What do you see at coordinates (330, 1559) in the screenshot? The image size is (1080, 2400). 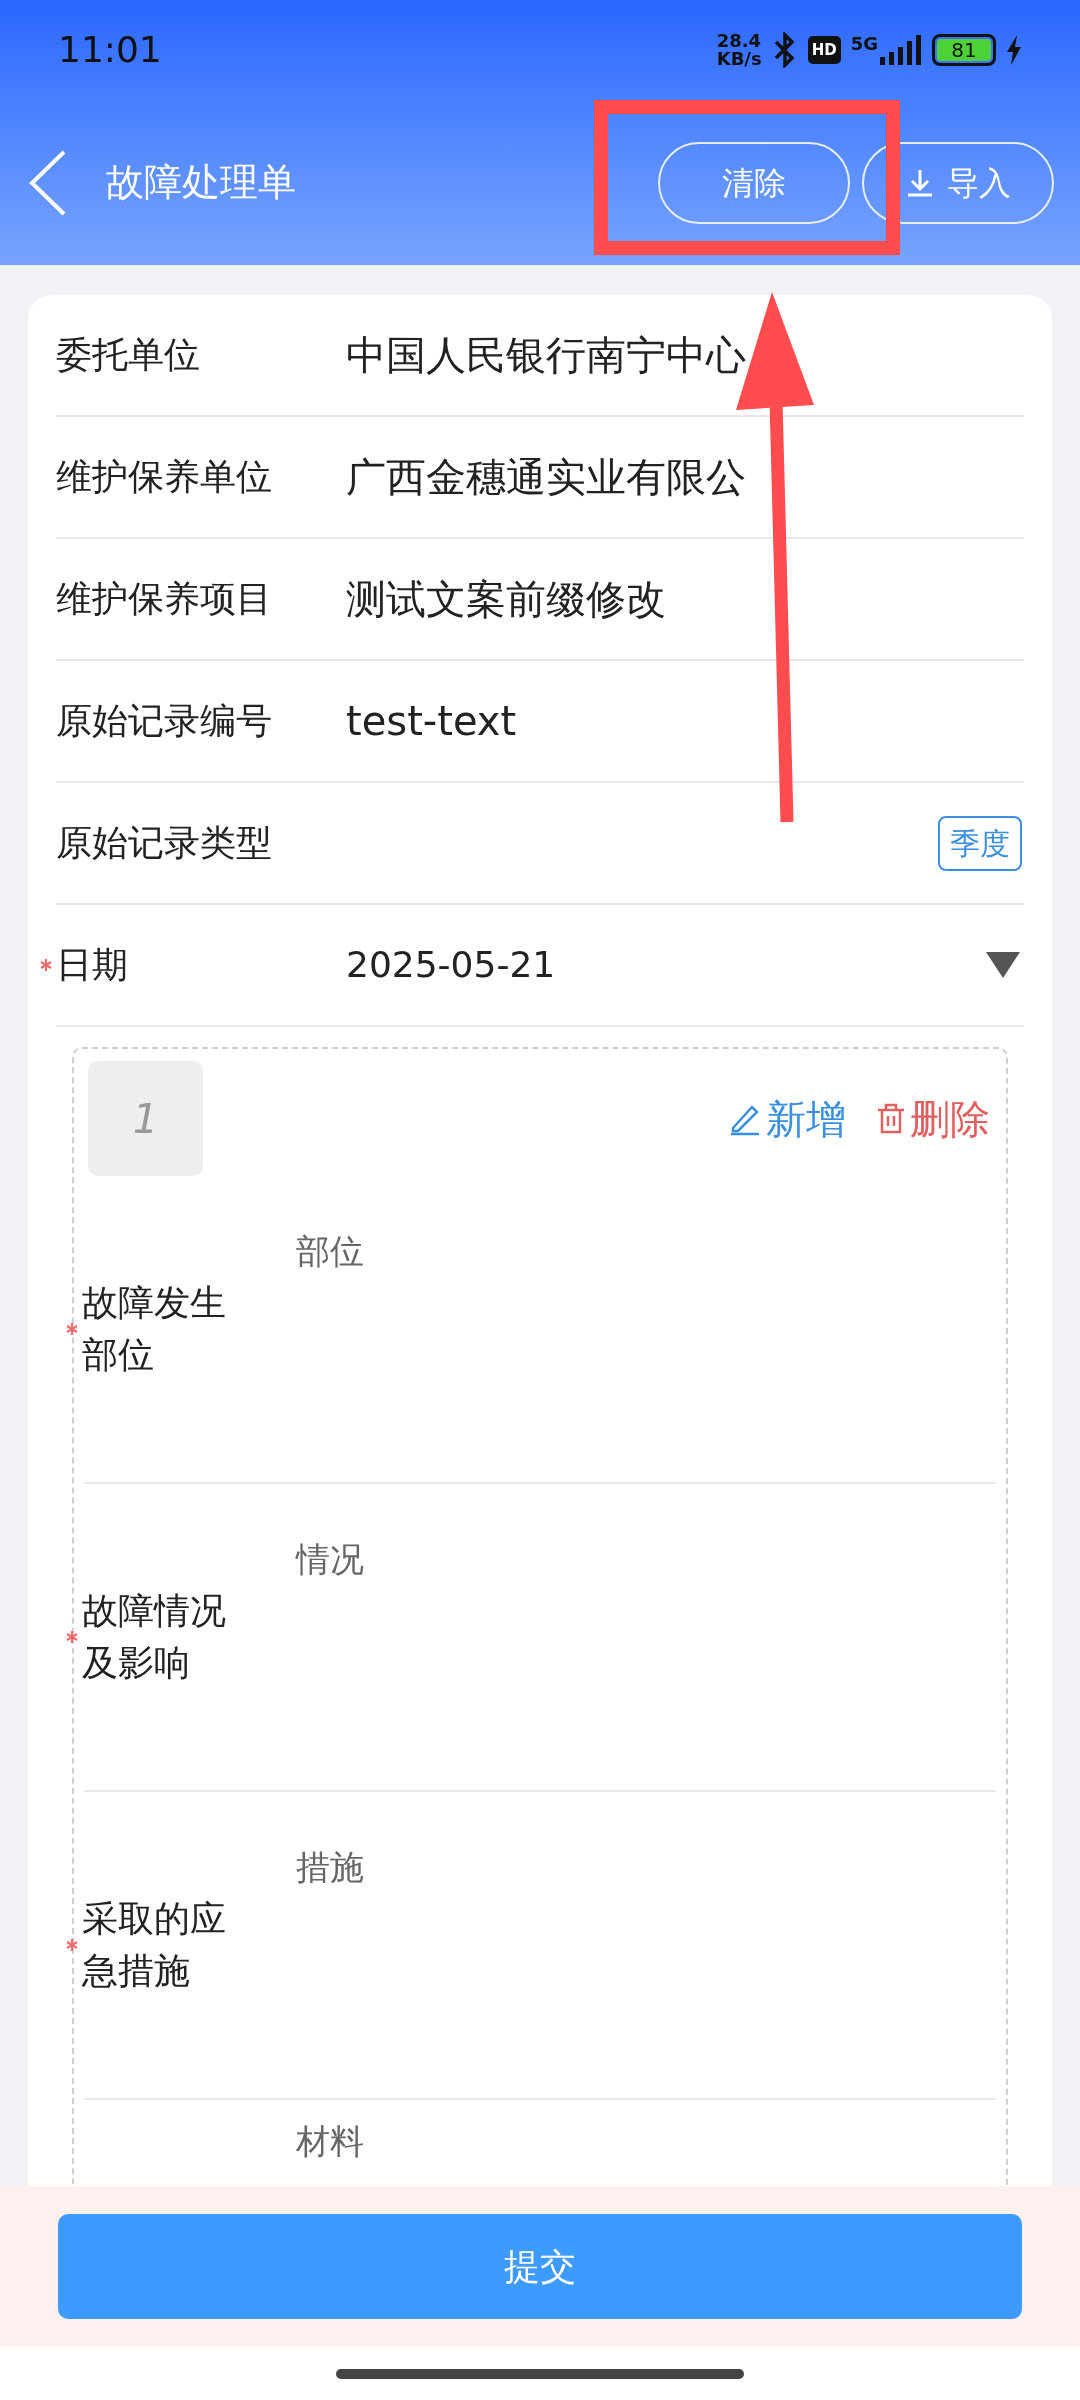 I see `input-field: 情况` at bounding box center [330, 1559].